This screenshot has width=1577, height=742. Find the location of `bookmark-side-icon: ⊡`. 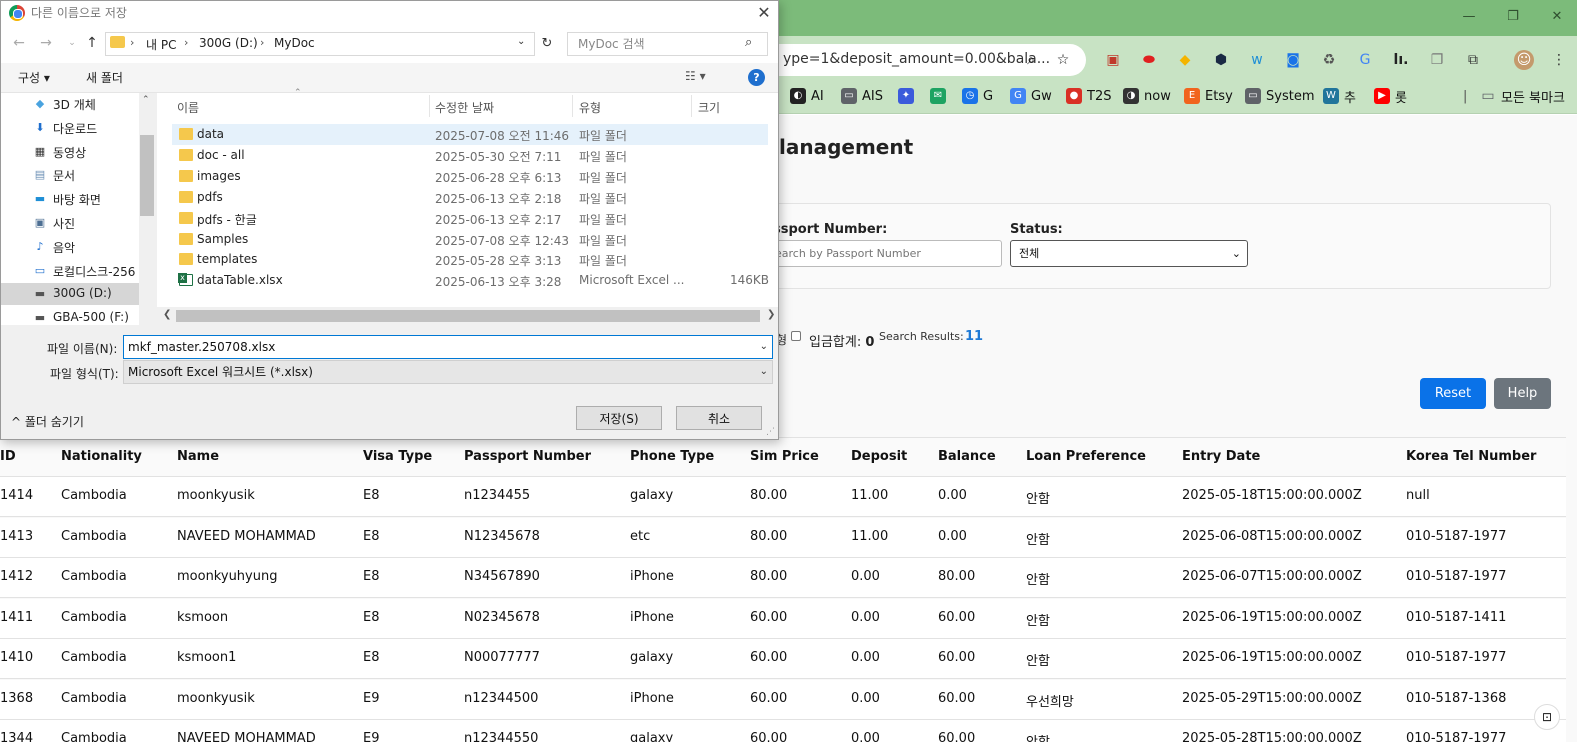

bookmark-side-icon: ⊡ is located at coordinates (1547, 717).